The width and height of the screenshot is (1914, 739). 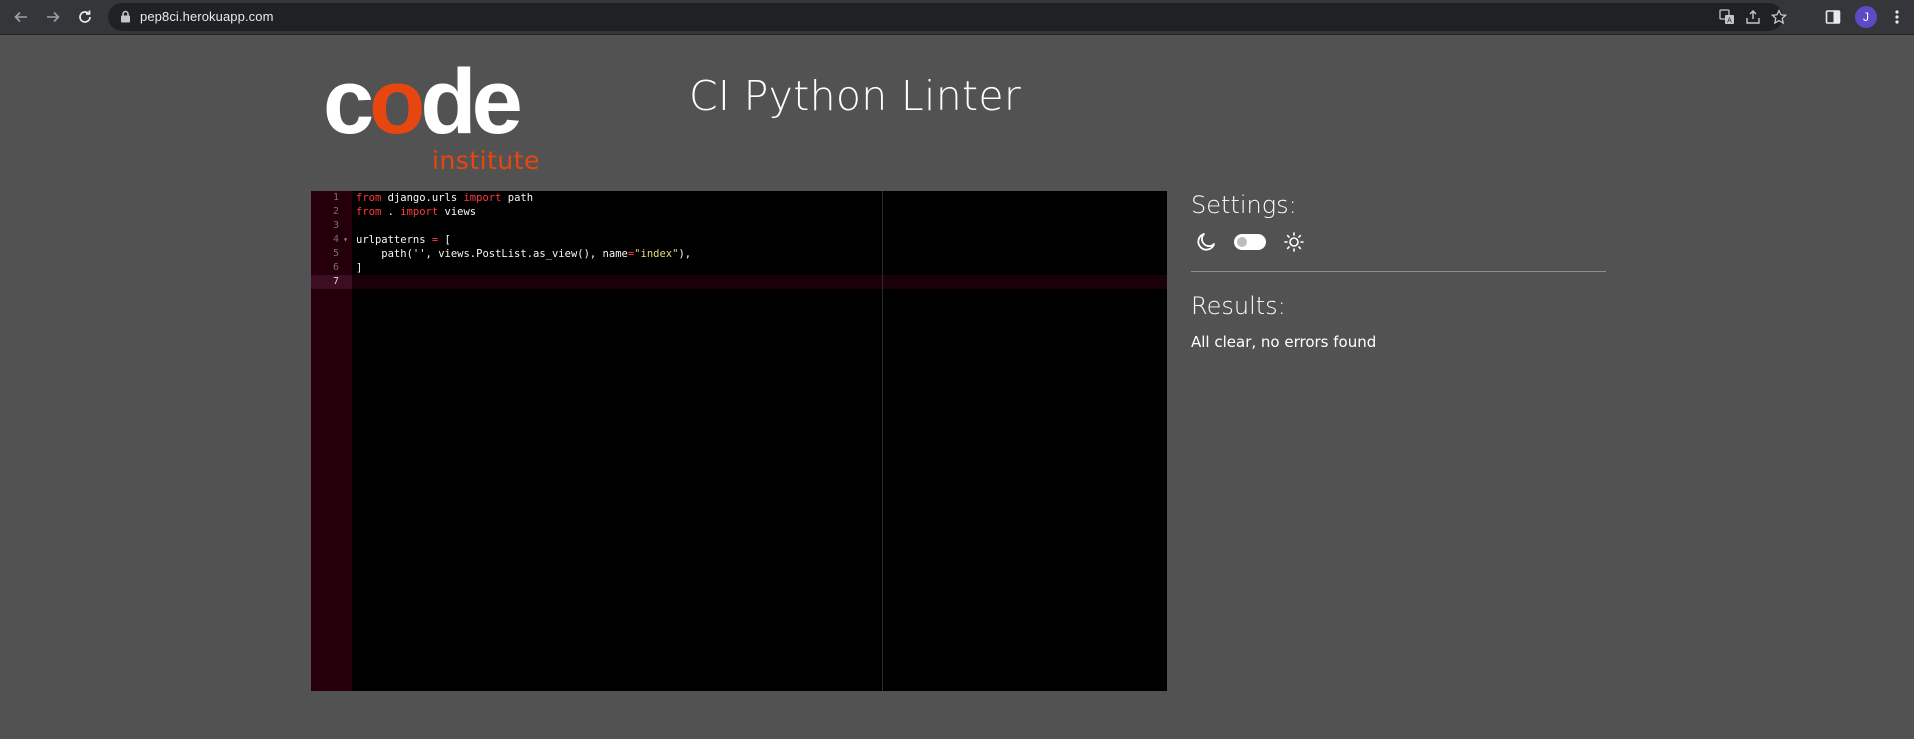 I want to click on profile-avatar: J, so click(x=1866, y=17).